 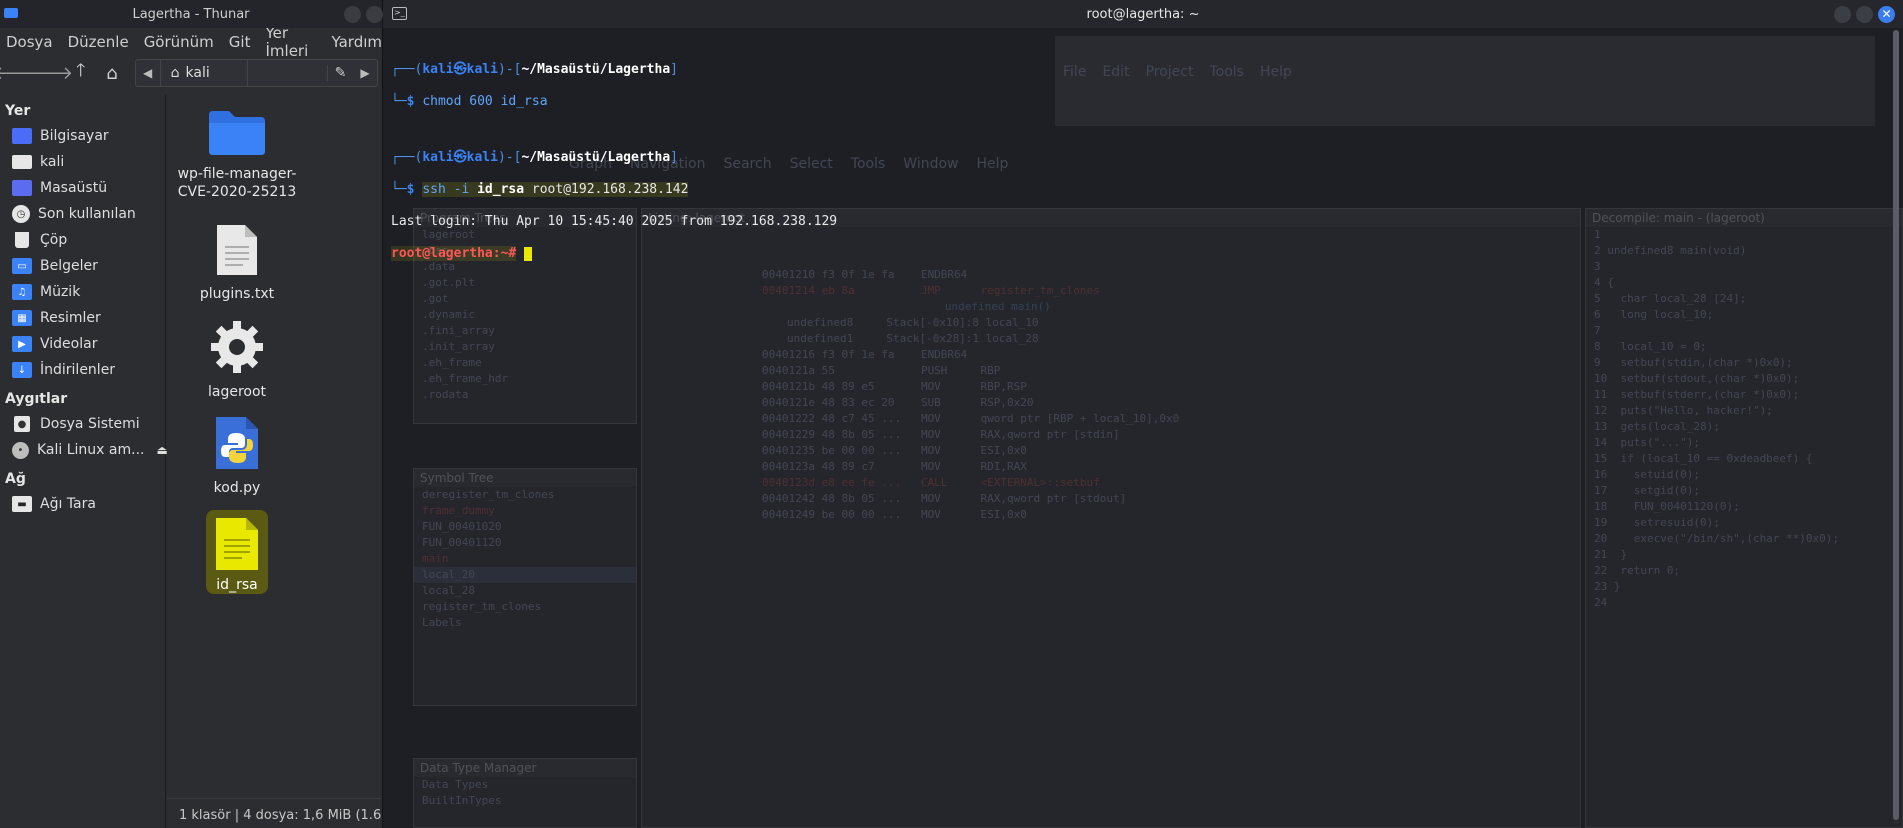 I want to click on sidebar-item-filesystem: ● Dosya Sistemi, so click(x=82, y=424).